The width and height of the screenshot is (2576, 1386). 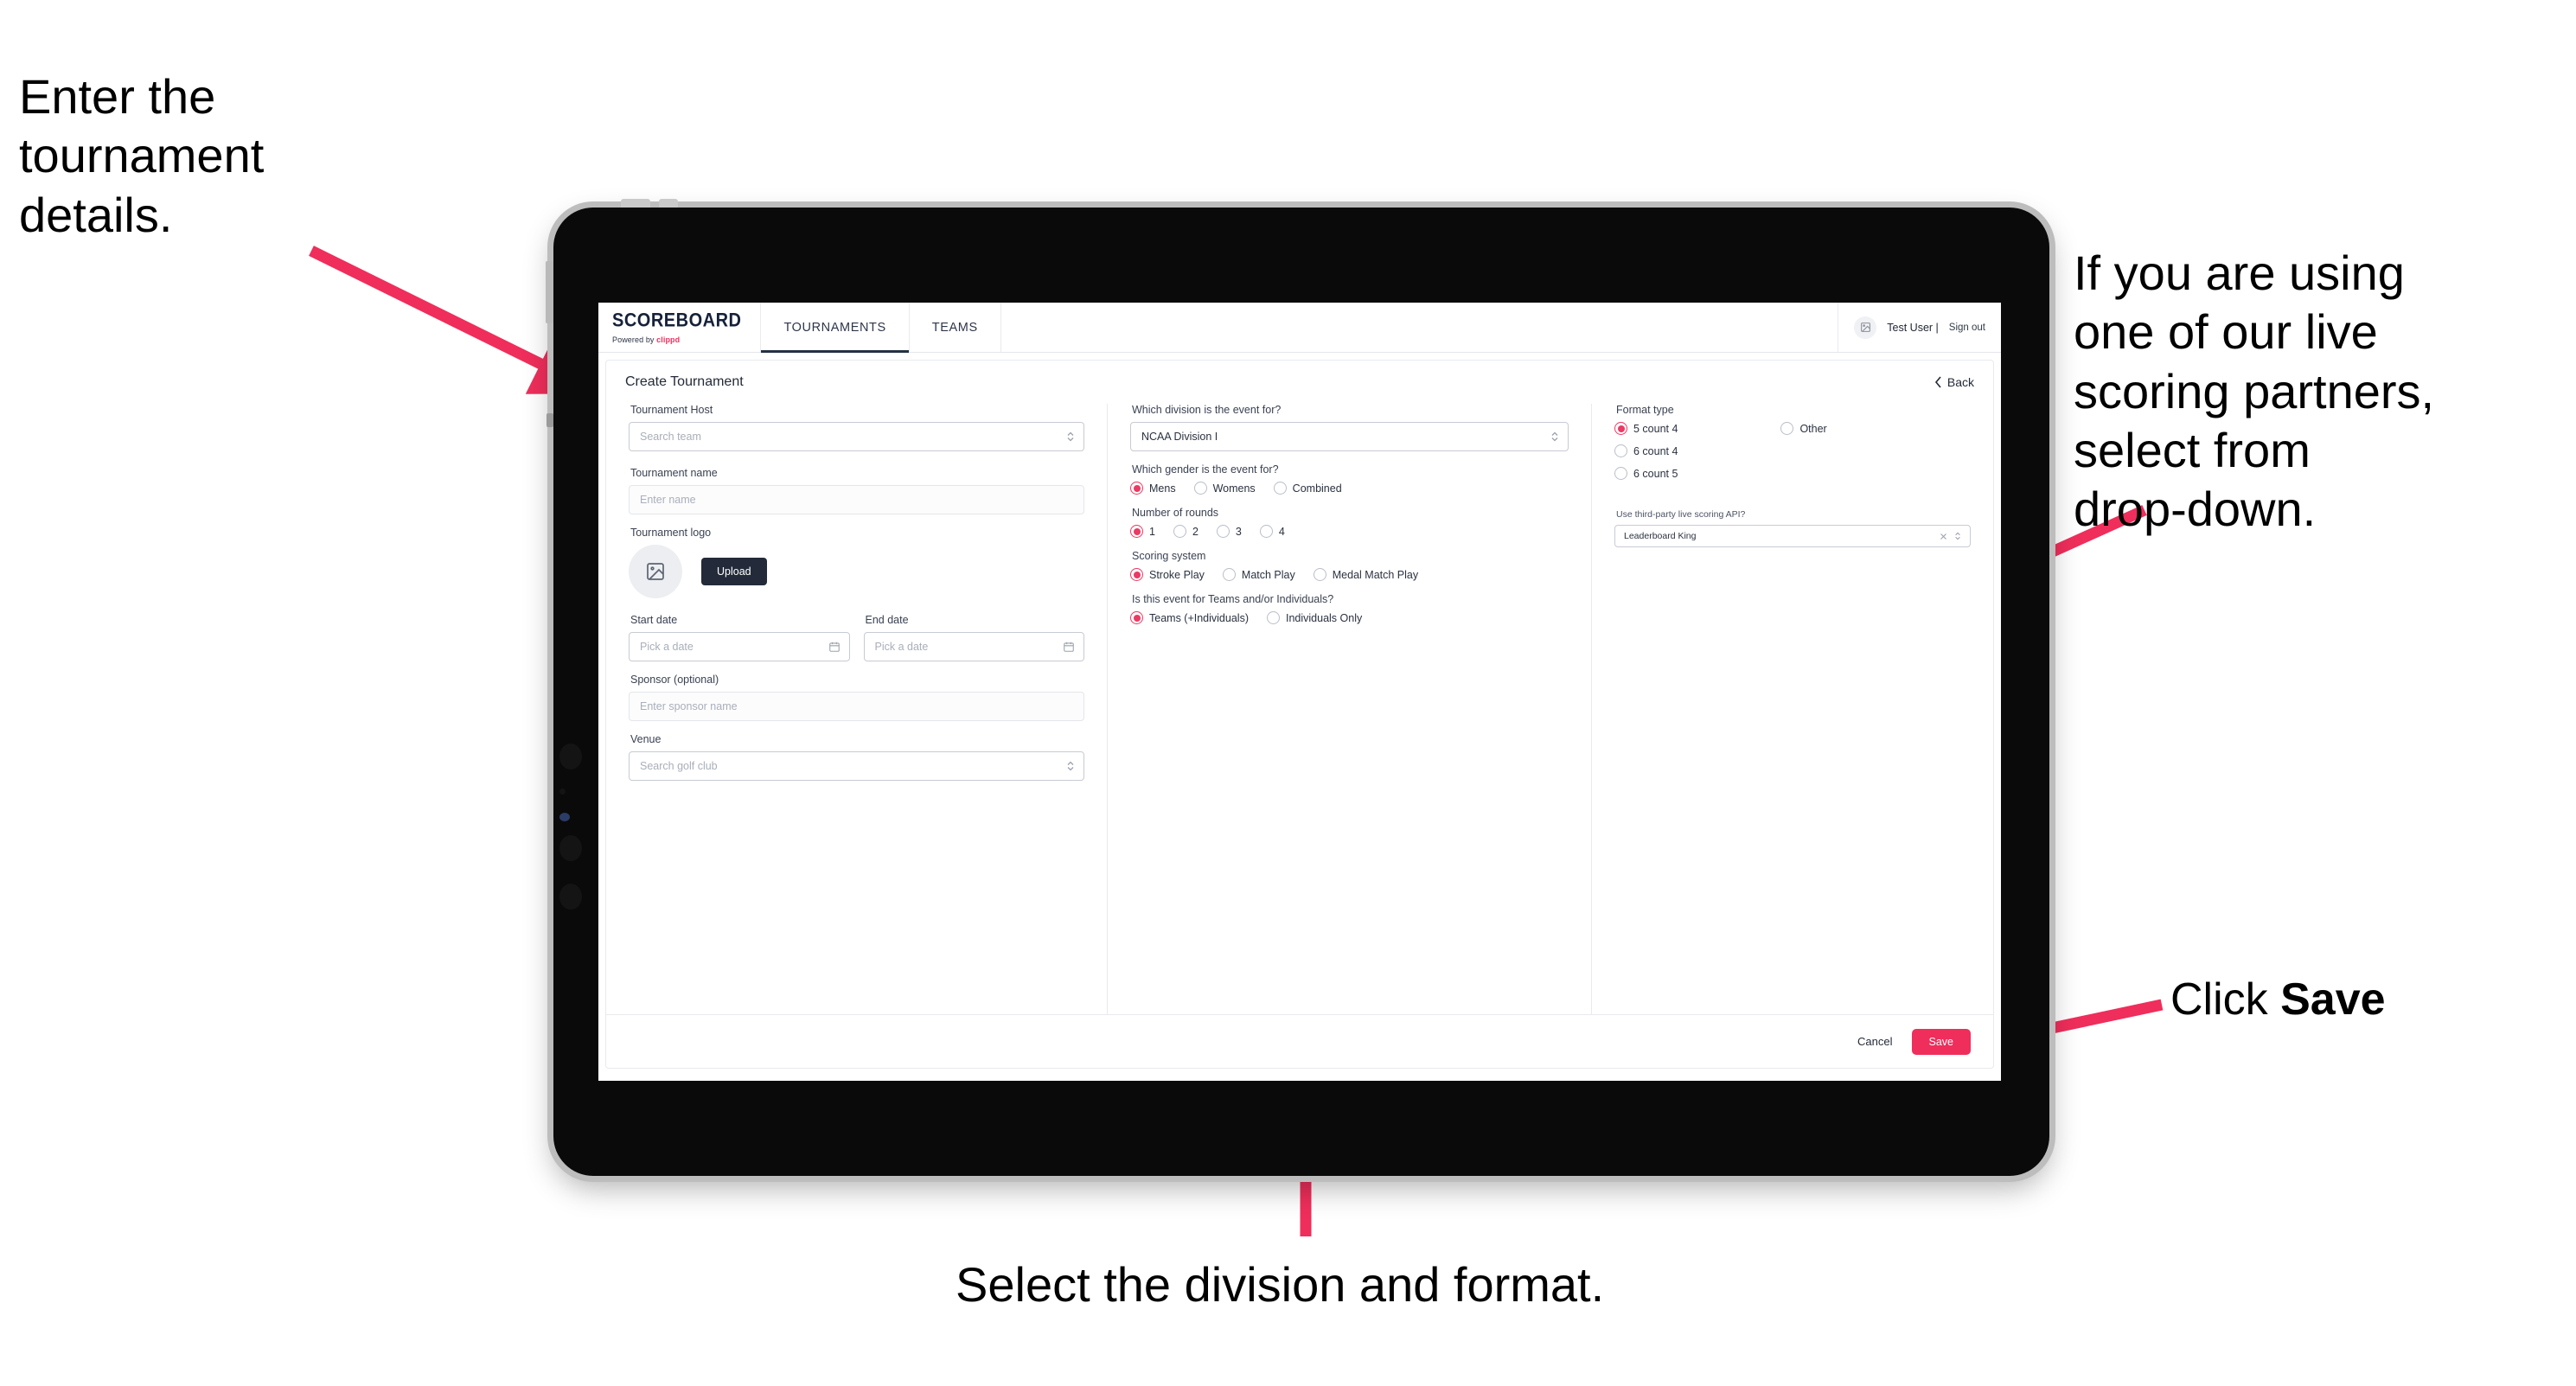 I want to click on back-button: Back, so click(x=1954, y=382).